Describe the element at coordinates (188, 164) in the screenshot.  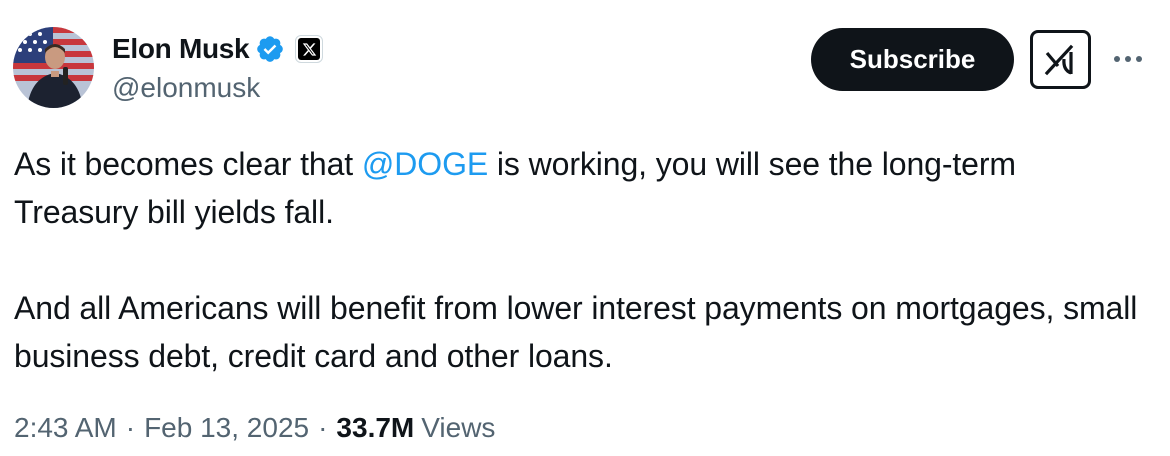
I see `tweet-text-segment: As it becomes clear that` at that location.